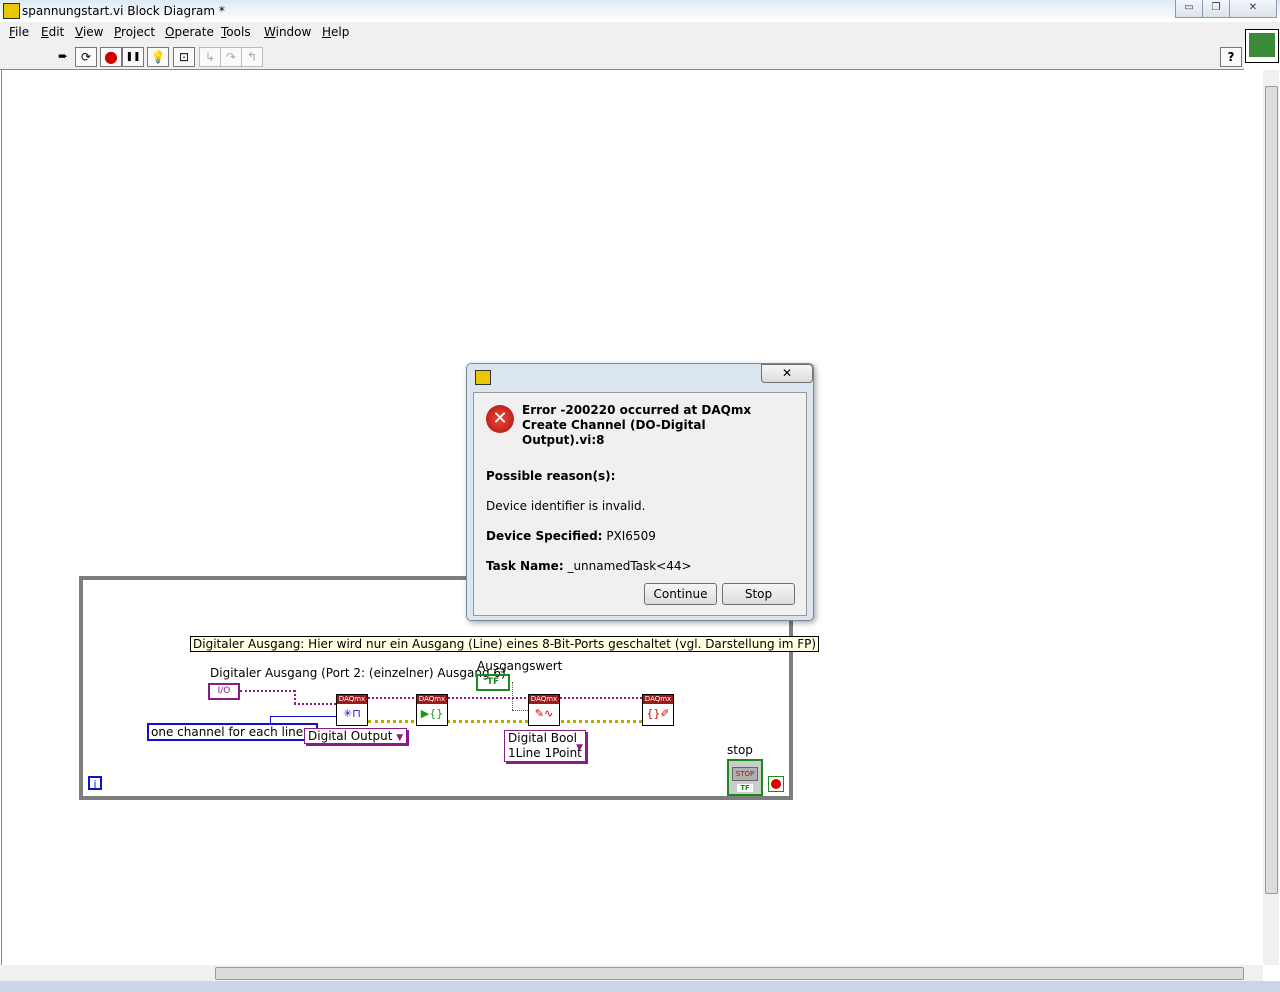  What do you see at coordinates (133, 57) in the screenshot?
I see `pause-button: ❚❚` at bounding box center [133, 57].